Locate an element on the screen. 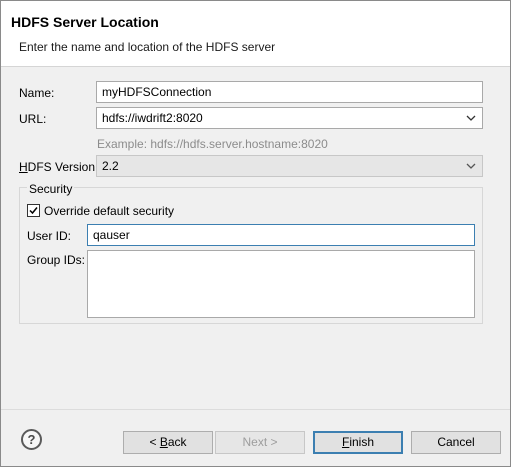 The image size is (511, 467). hdfs-version-label-text: DFS Version: is located at coordinates (63, 167).